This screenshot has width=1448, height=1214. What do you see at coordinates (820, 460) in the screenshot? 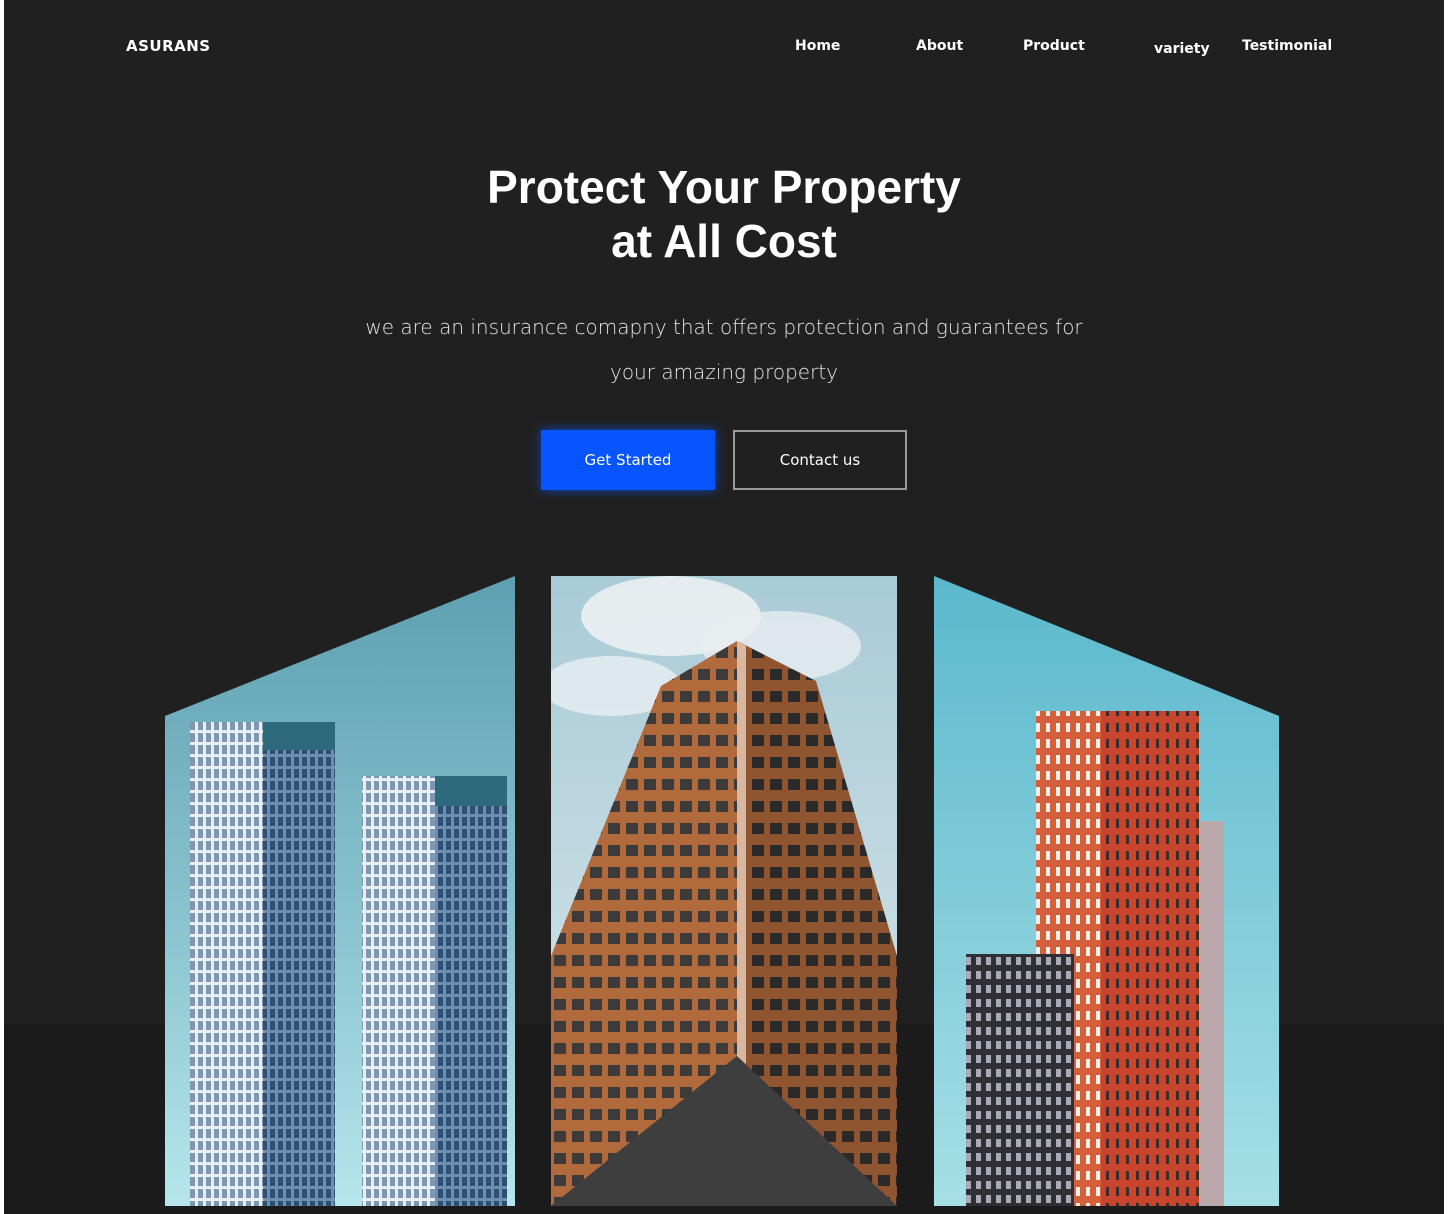
I see `contact-us-button: Contact us` at bounding box center [820, 460].